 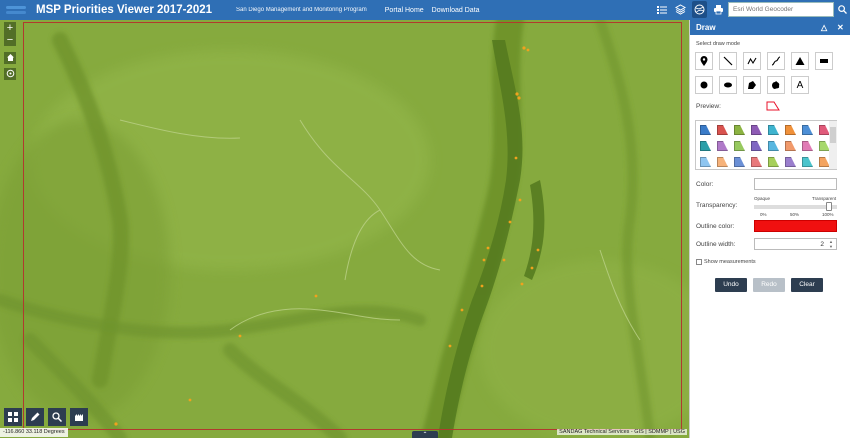 What do you see at coordinates (57, 417) in the screenshot?
I see `magnify-icon` at bounding box center [57, 417].